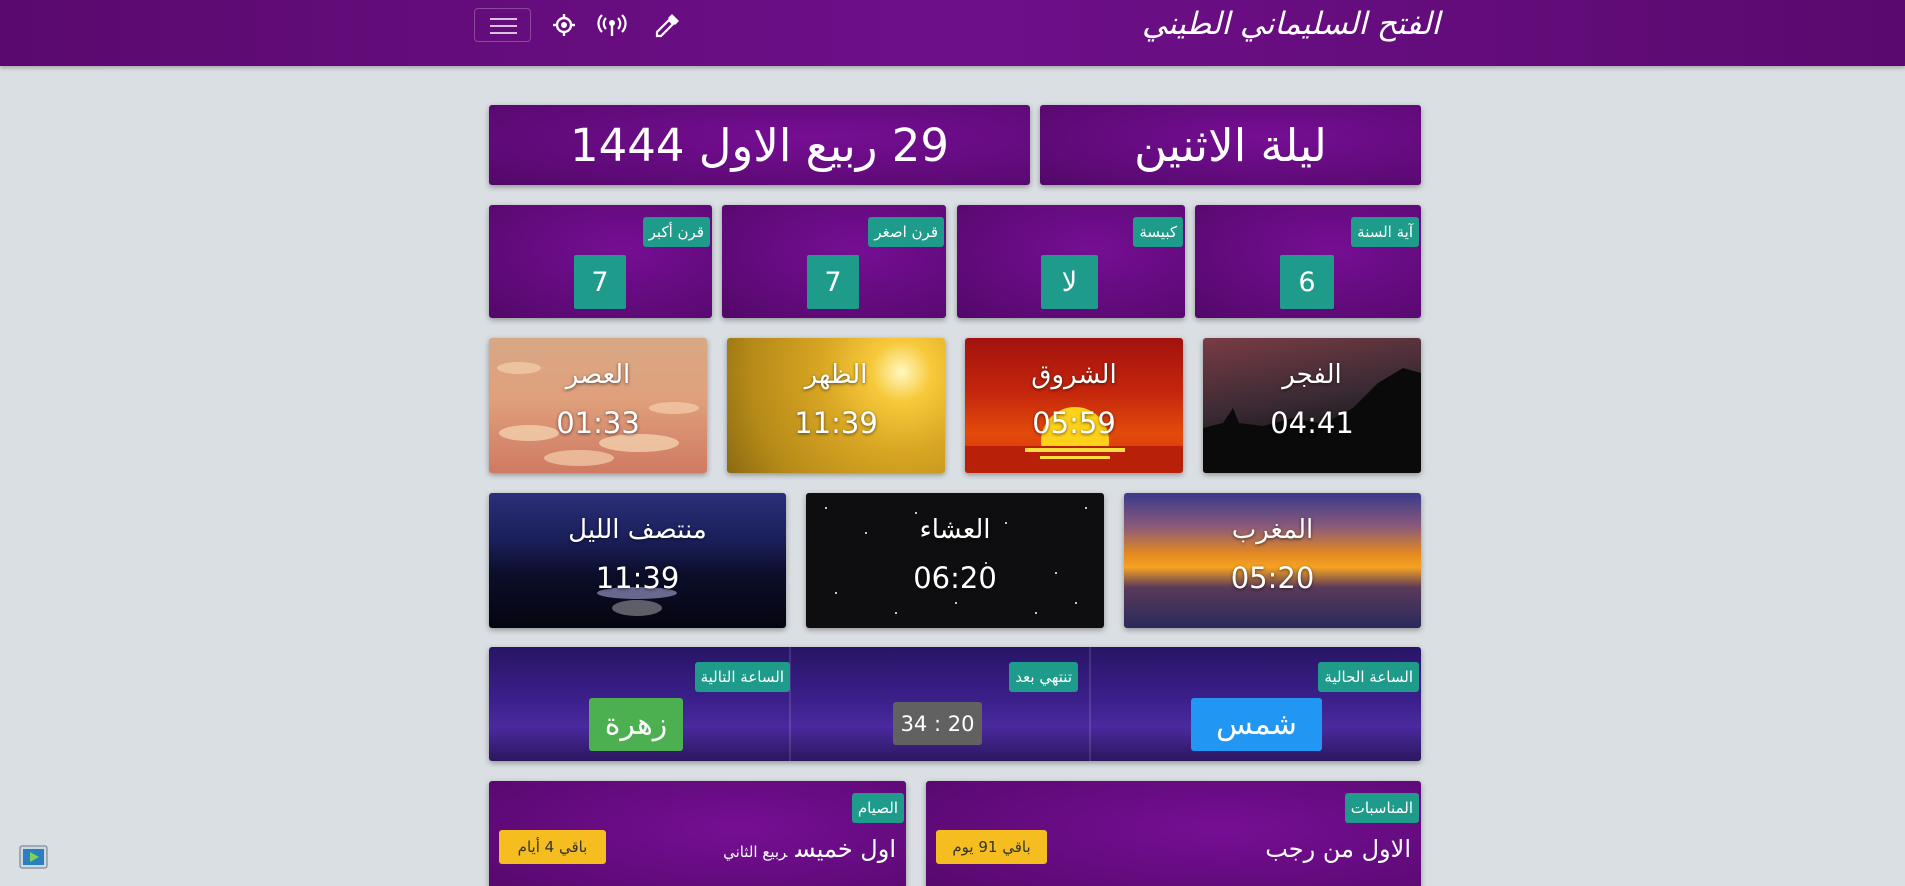 The image size is (1905, 886). I want to click on prayer-name: الشروق, so click(1074, 375).